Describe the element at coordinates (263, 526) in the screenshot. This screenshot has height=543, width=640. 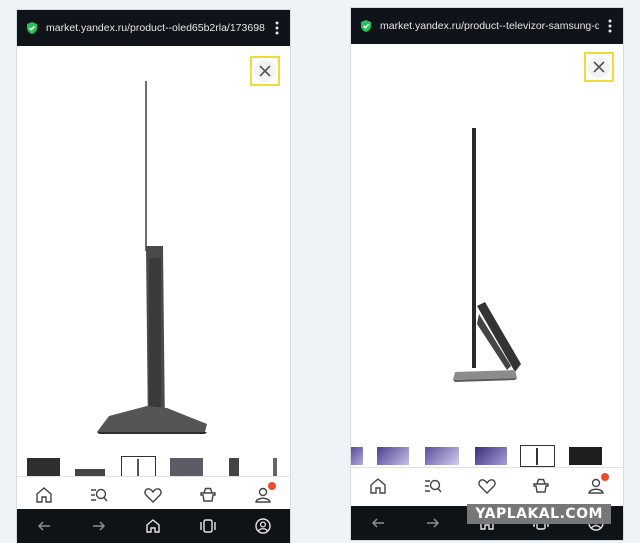
I see `account-icon` at that location.